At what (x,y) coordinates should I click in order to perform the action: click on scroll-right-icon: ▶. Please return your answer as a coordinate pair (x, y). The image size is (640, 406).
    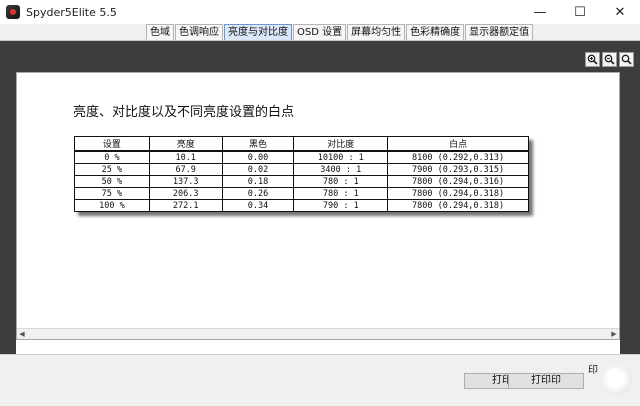
    Looking at the image, I should click on (614, 334).